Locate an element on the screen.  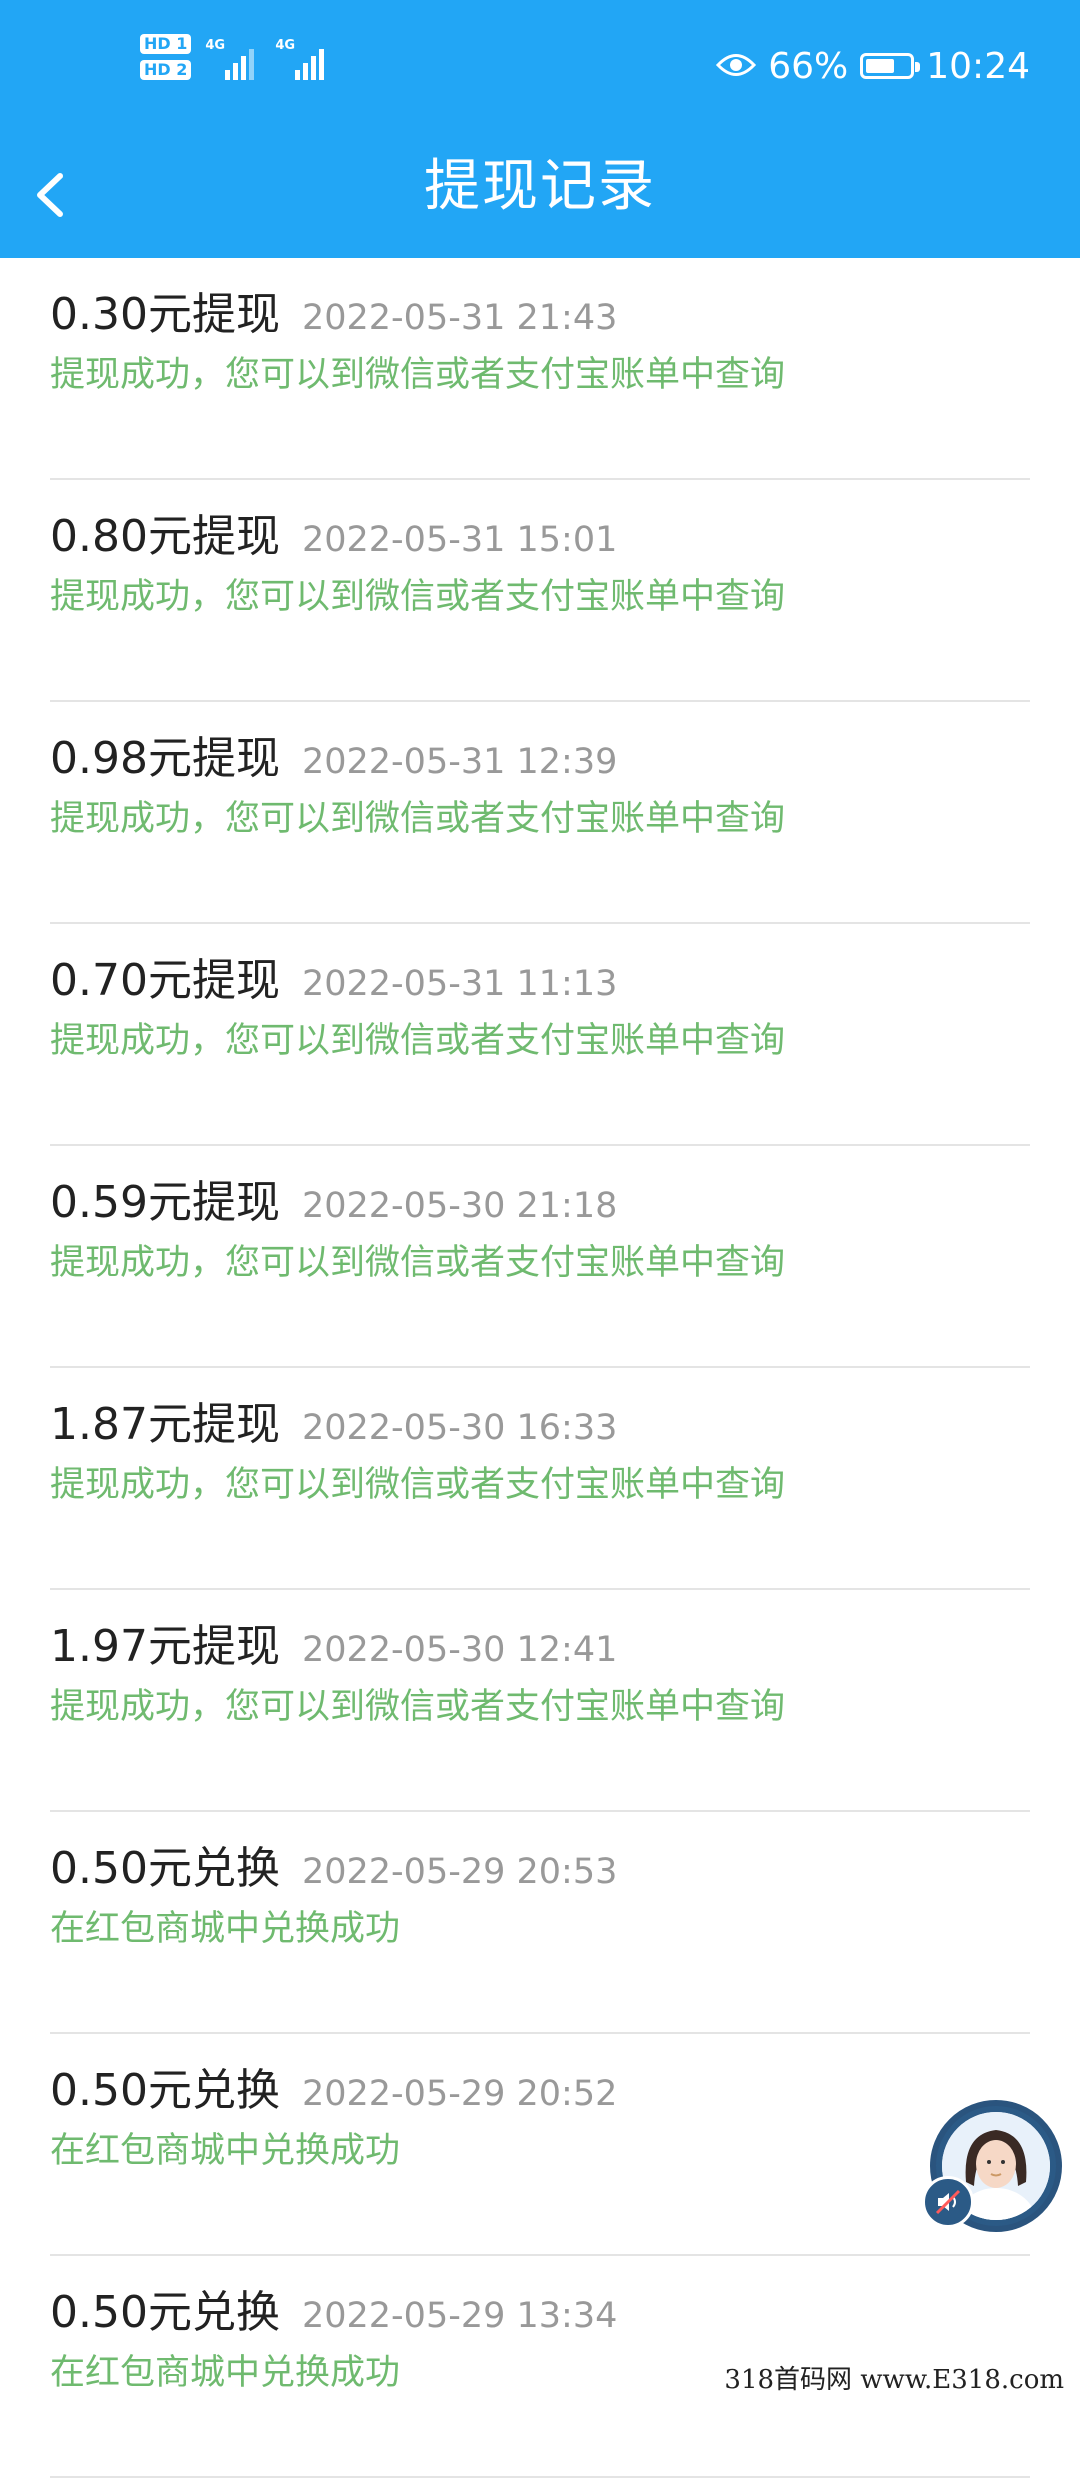
record-header: 0.50元兑换 2022-05-29 20:53 is located at coordinates (333, 1864).